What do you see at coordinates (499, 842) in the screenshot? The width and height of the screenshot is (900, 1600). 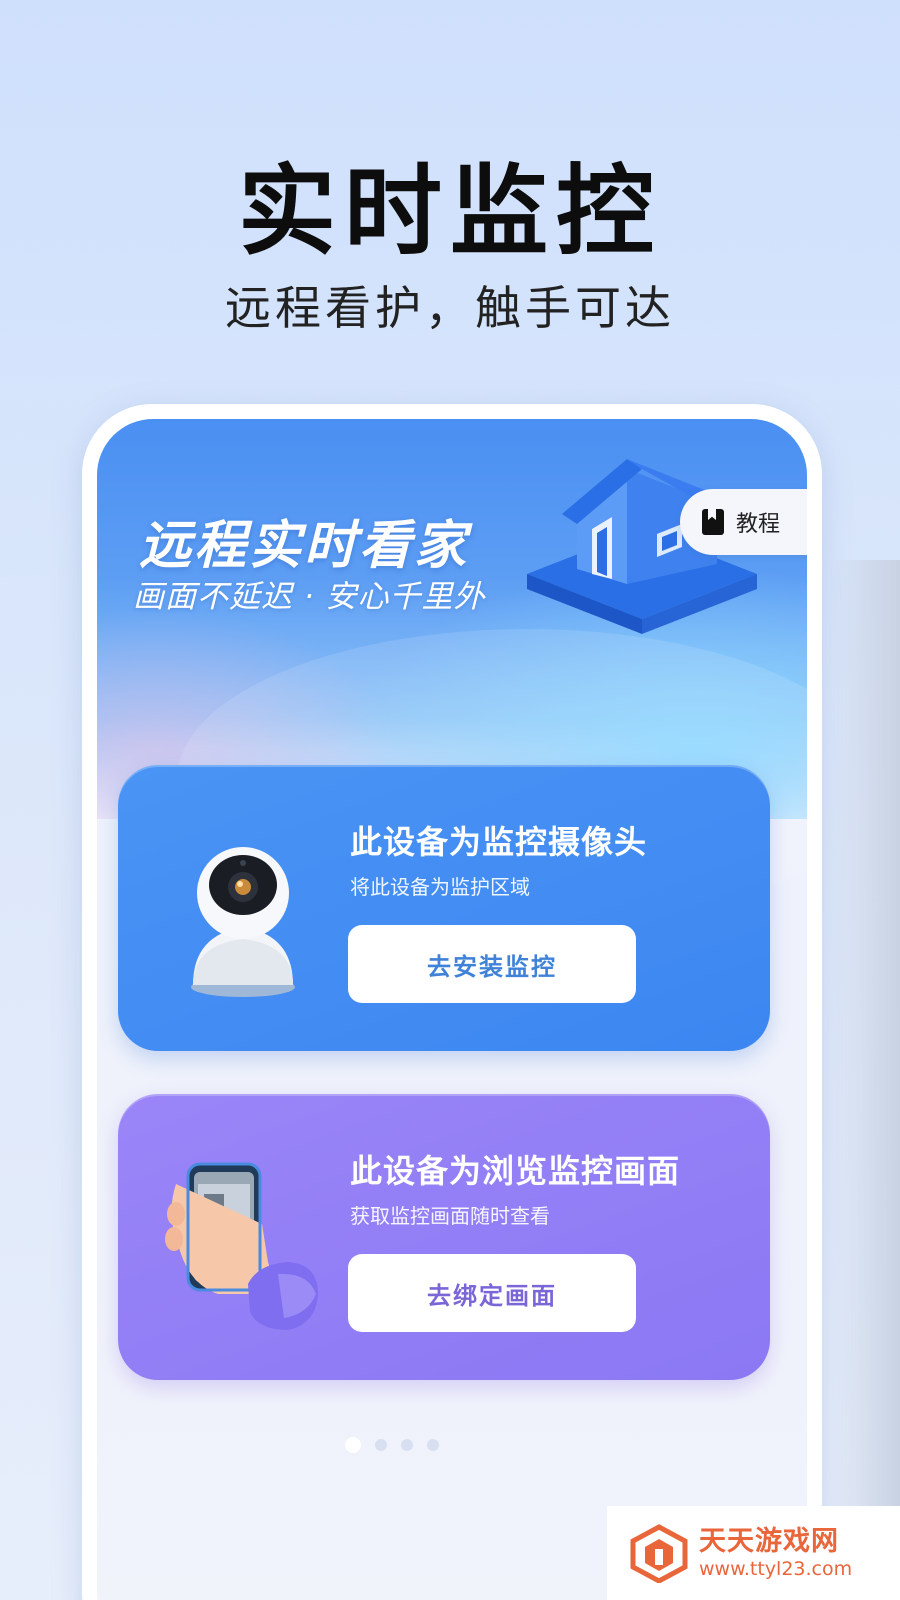 I see `camera-card-title: 此设备为监控摄像头` at bounding box center [499, 842].